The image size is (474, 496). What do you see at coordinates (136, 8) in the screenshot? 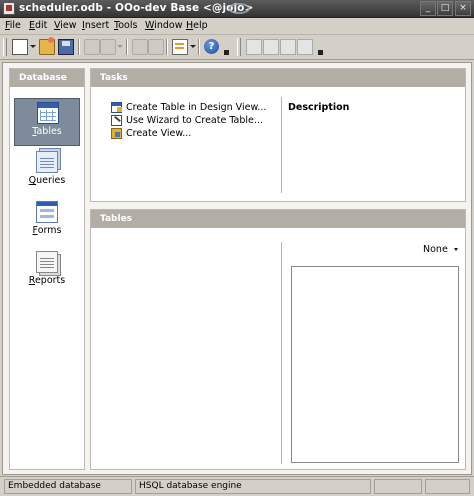
I see `window-title: scheduler.odb - OOo-dev Base <@jojo>` at bounding box center [136, 8].